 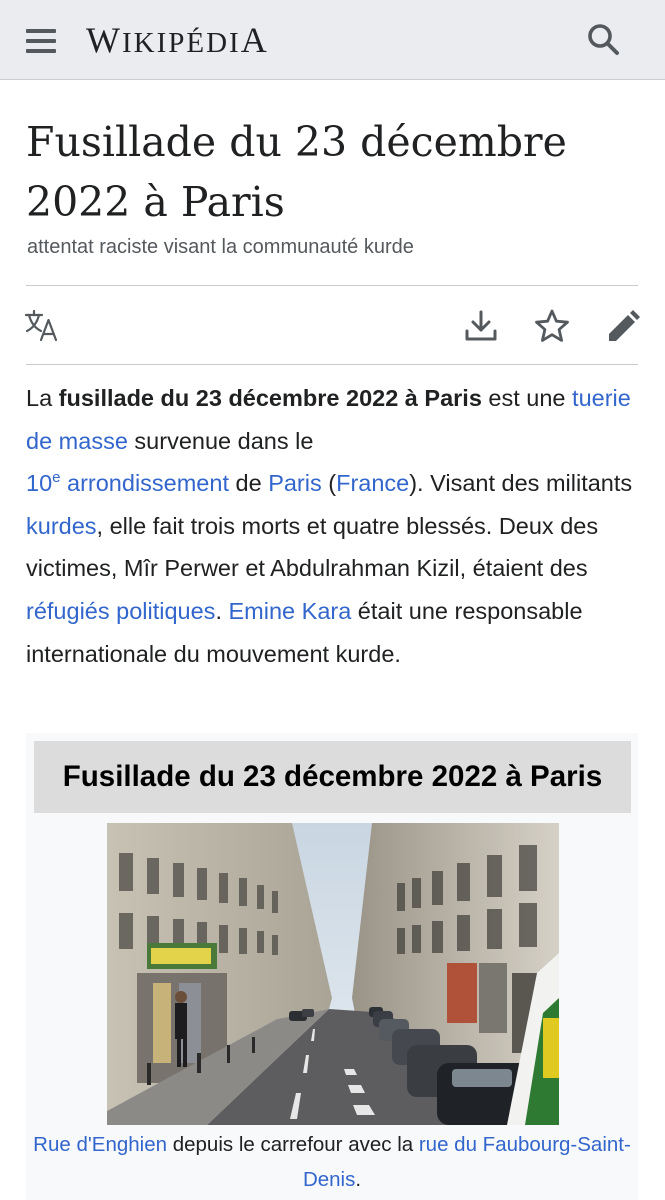 I want to click on link-emine-kara: Emine Kara, so click(x=290, y=611).